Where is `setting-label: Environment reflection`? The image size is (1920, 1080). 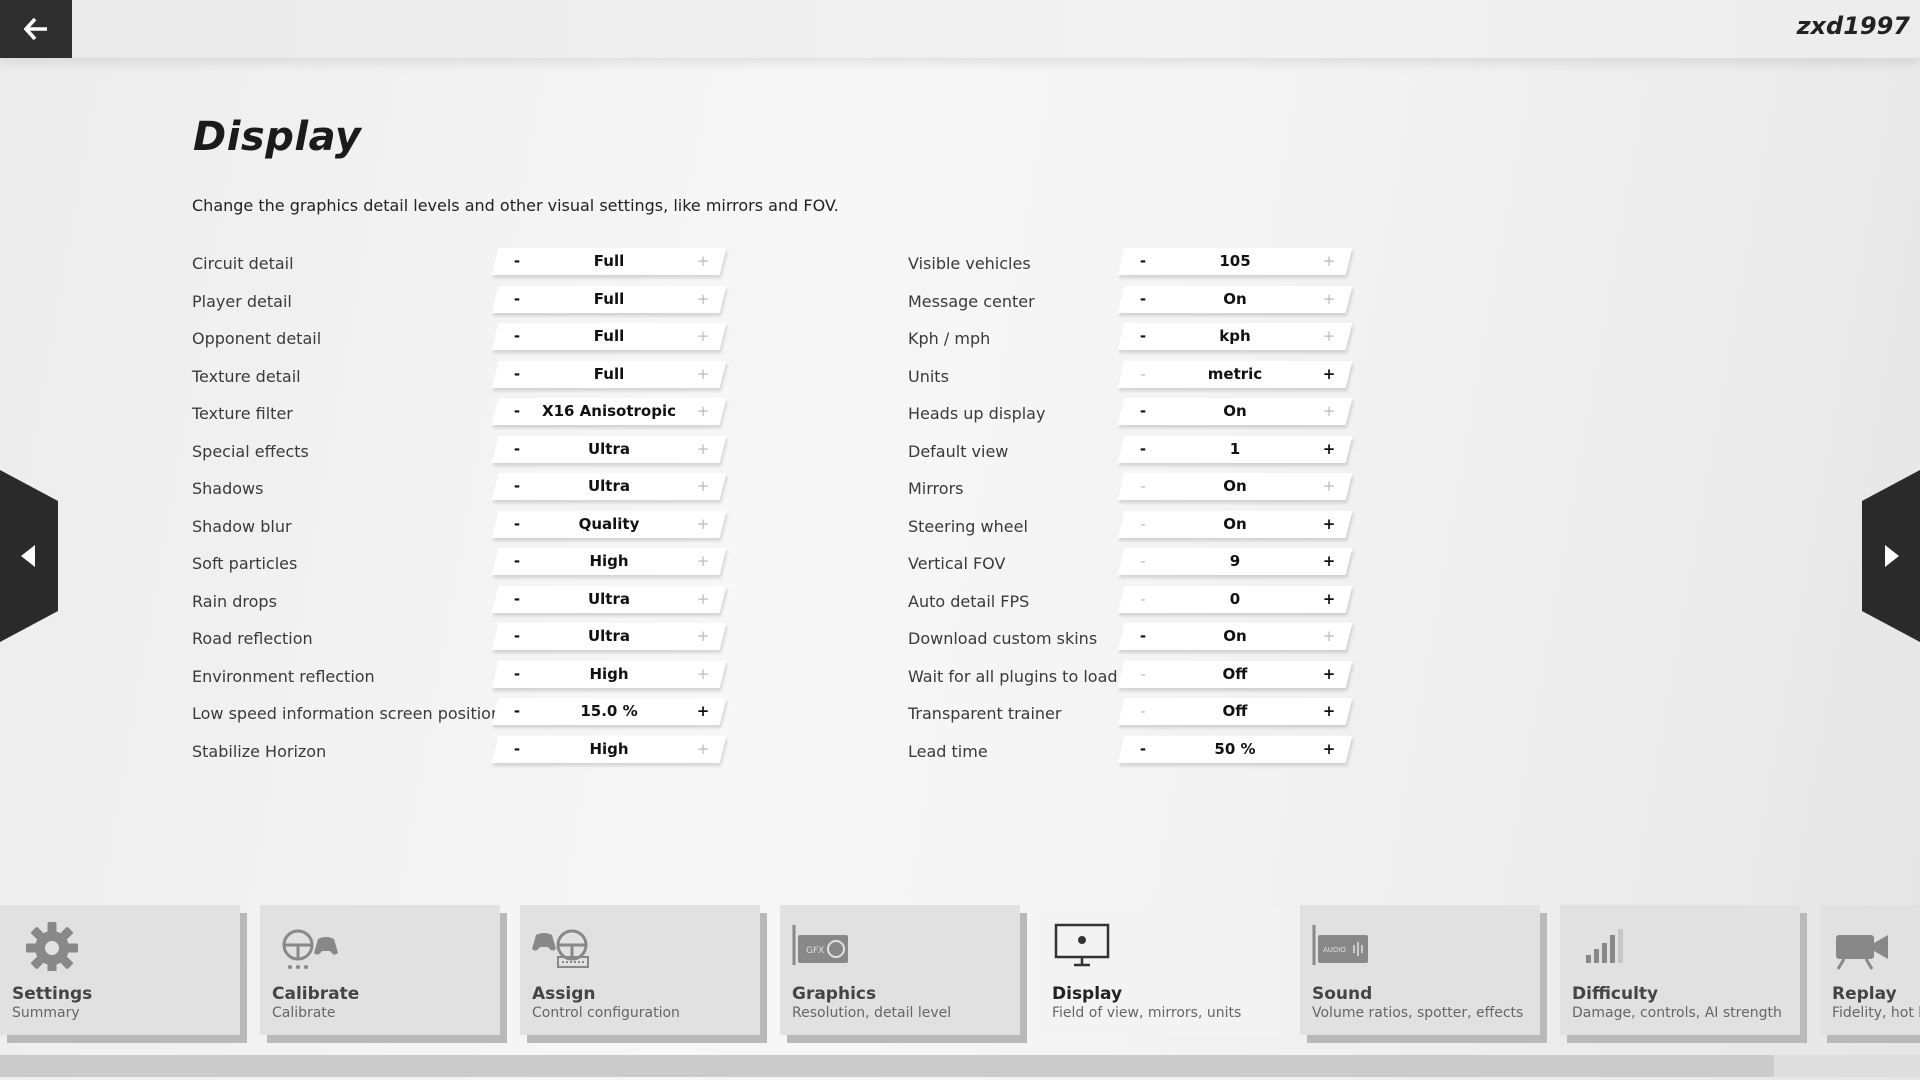 setting-label: Environment reflection is located at coordinates (283, 676).